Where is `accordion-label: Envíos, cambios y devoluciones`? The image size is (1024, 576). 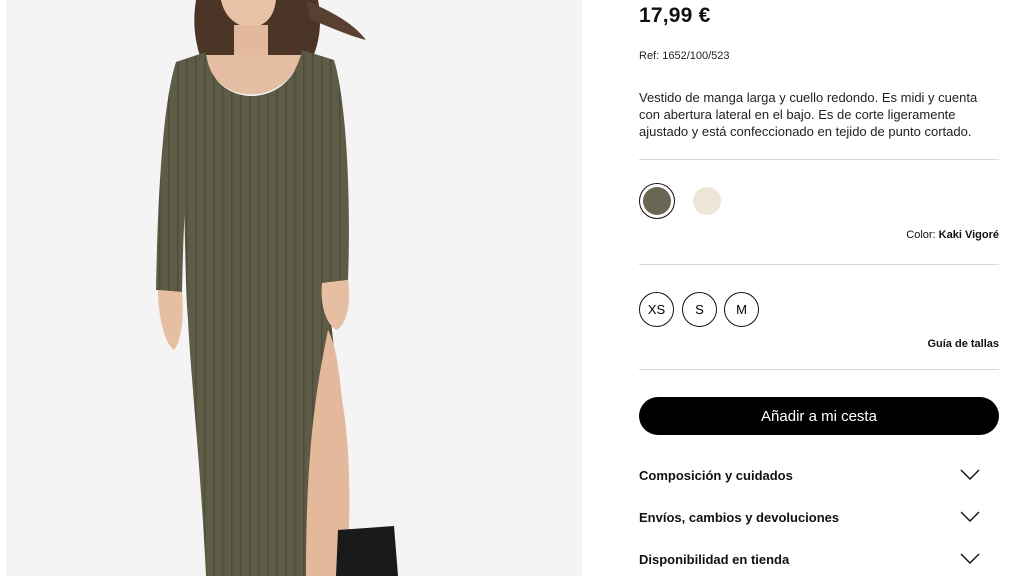 accordion-label: Envíos, cambios y devoluciones is located at coordinates (739, 517).